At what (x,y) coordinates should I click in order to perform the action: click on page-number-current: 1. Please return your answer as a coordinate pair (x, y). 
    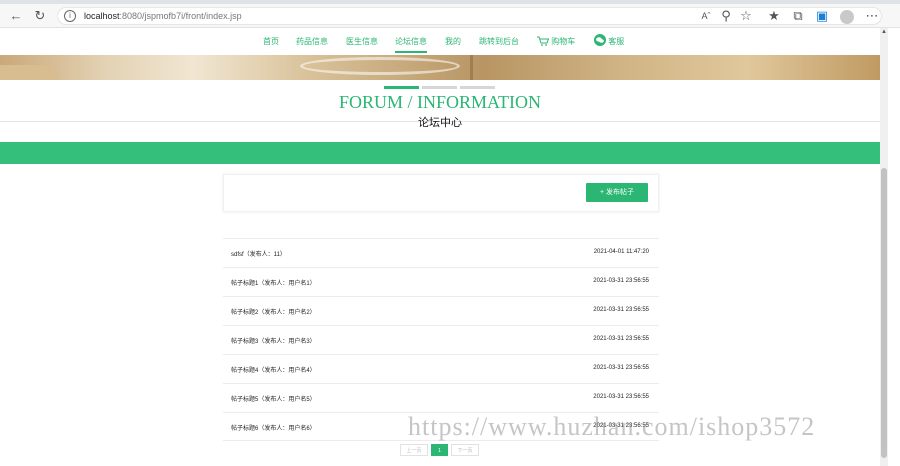
    Looking at the image, I should click on (439, 450).